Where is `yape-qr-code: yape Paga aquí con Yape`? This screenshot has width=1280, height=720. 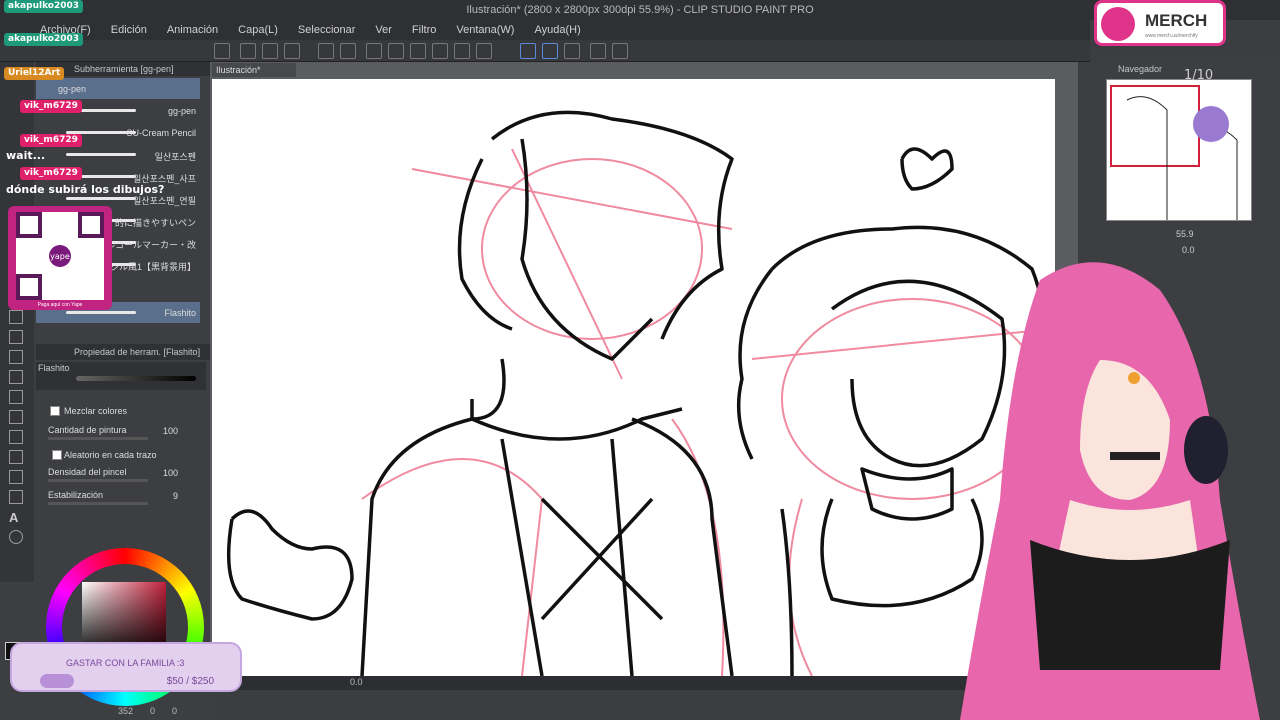 yape-qr-code: yape Paga aquí con Yape is located at coordinates (60, 258).